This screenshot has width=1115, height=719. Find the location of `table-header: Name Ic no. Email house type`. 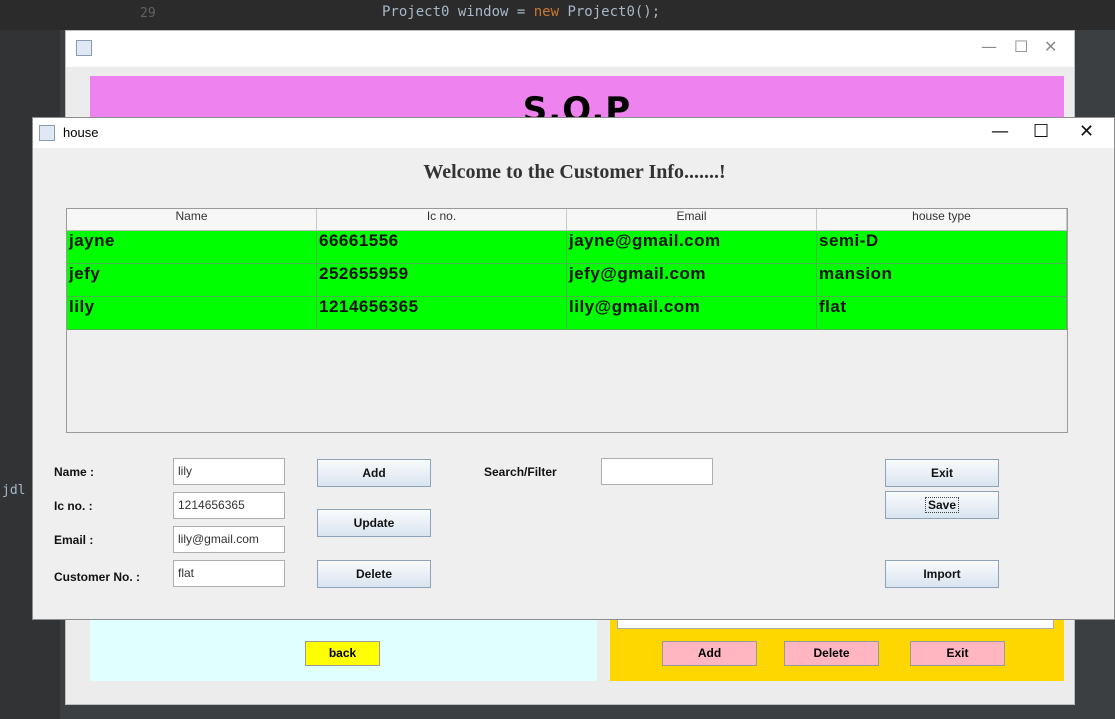

table-header: Name Ic no. Email house type is located at coordinates (567, 220).